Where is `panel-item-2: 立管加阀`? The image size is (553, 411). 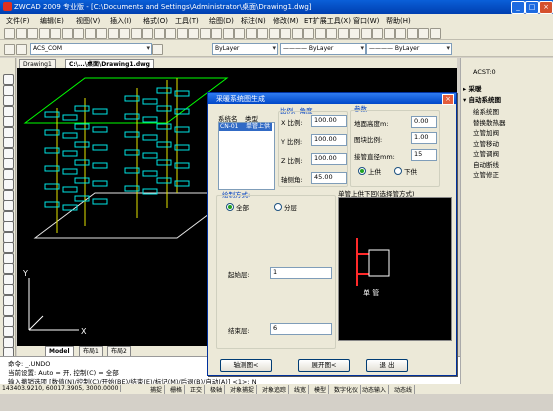
panel-item-2: 立管加阀 is located at coordinates (486, 132).